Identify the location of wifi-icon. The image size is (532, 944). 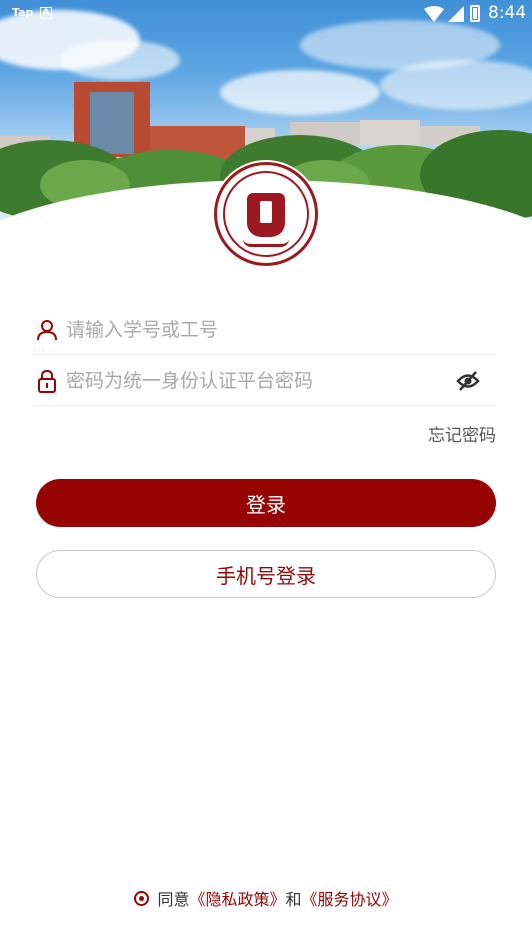
(434, 14).